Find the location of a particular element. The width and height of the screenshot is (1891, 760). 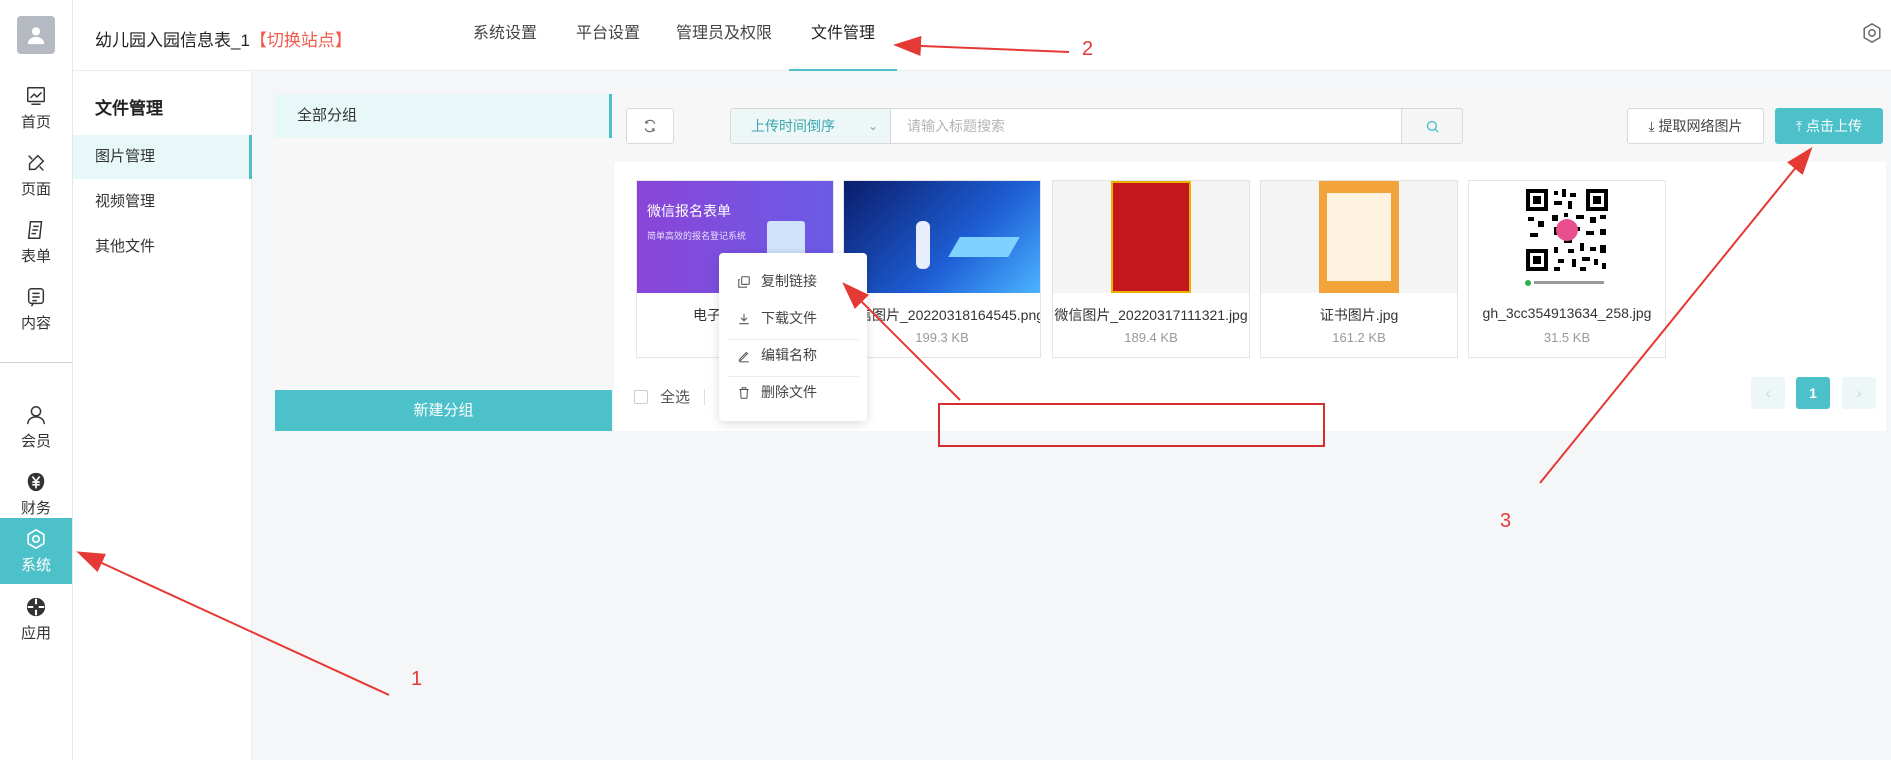

menu-item-delete-file: 删除文件 is located at coordinates (793, 392).